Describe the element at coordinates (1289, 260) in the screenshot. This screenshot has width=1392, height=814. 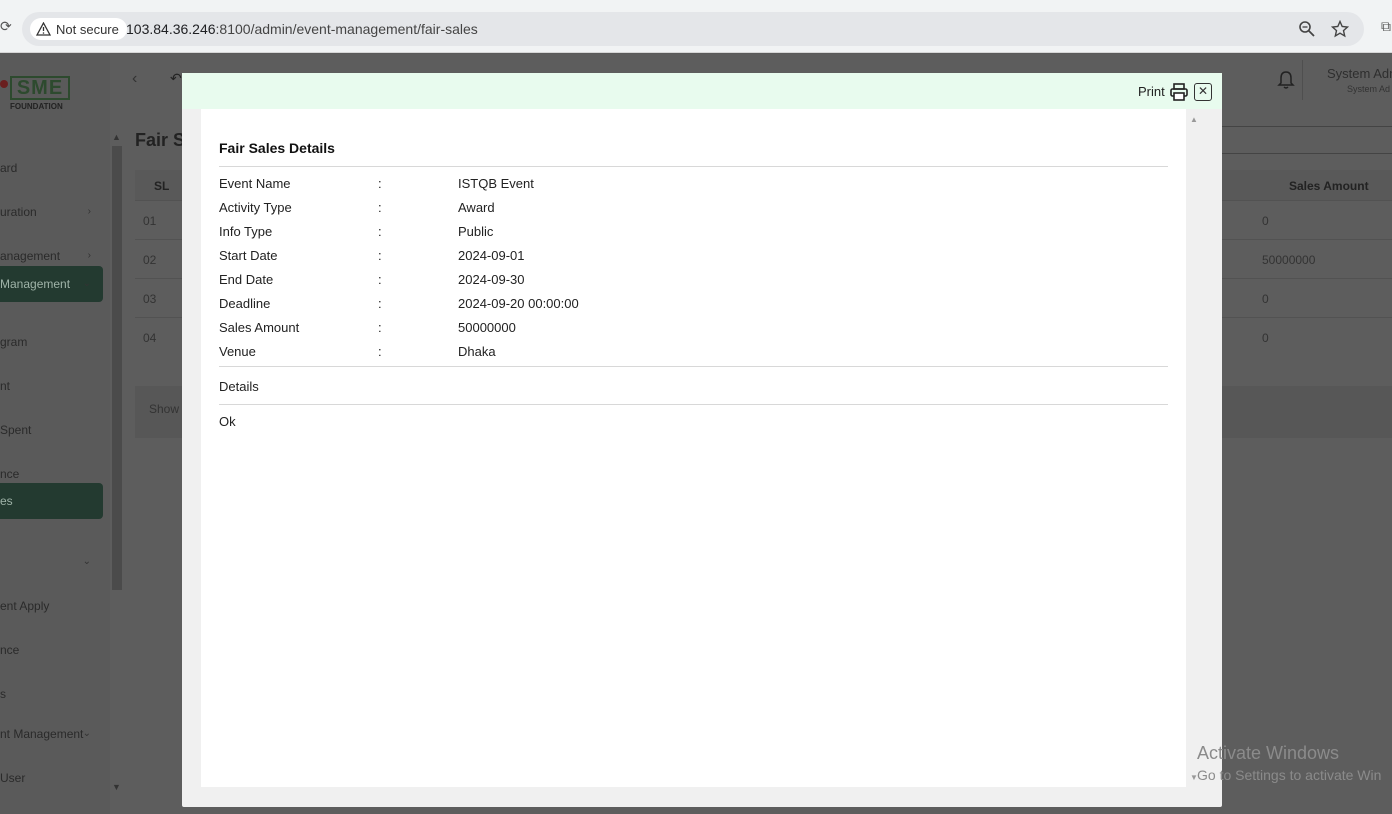
I see `row-sales-amount: 50000000` at that location.